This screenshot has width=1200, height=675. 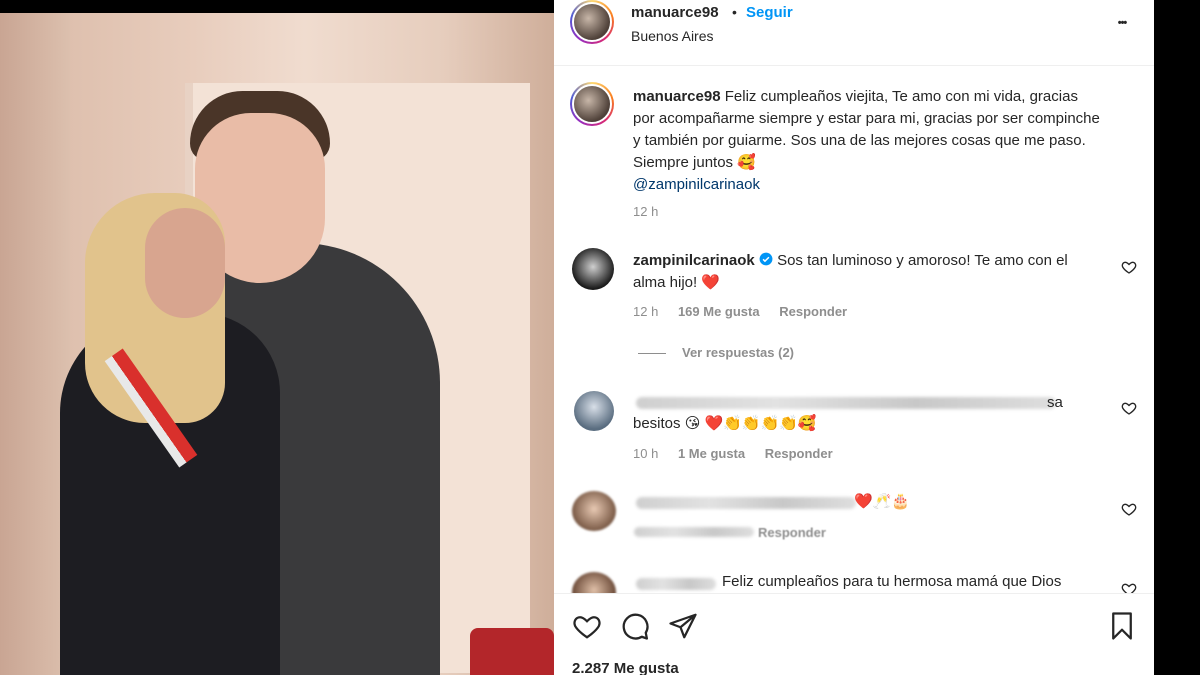 I want to click on more-options-icon: •••, so click(x=1122, y=24).